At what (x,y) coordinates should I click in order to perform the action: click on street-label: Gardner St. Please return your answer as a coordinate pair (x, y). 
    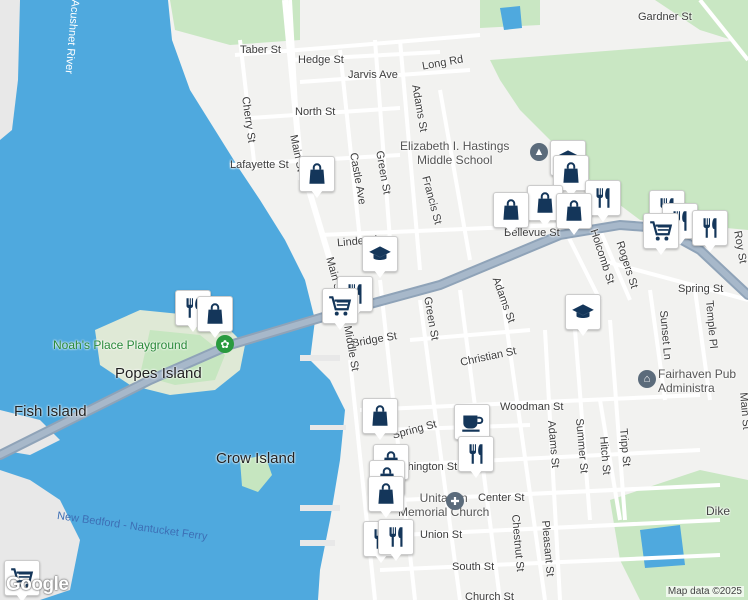
    Looking at the image, I should click on (665, 17).